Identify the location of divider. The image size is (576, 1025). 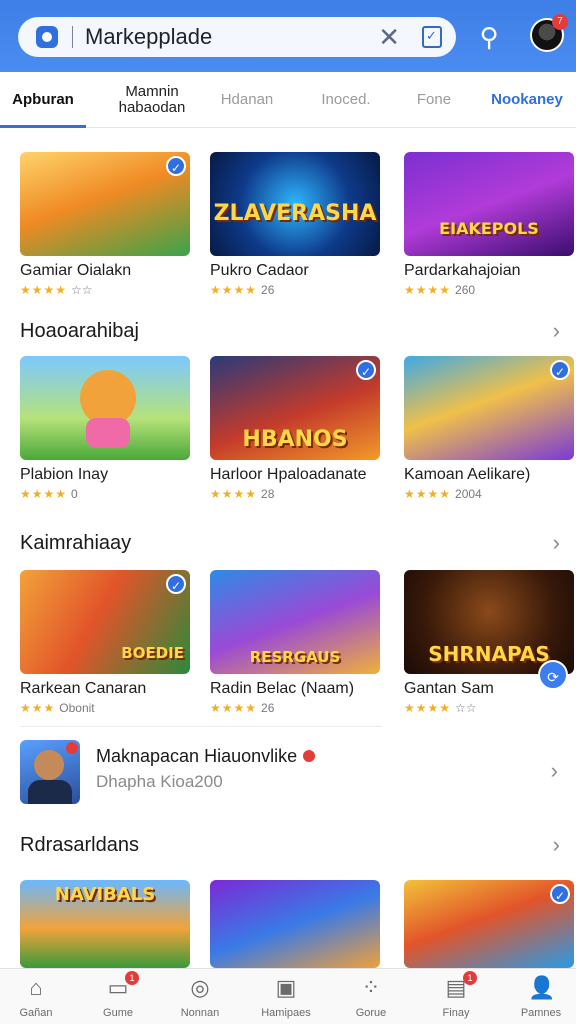
(201, 726).